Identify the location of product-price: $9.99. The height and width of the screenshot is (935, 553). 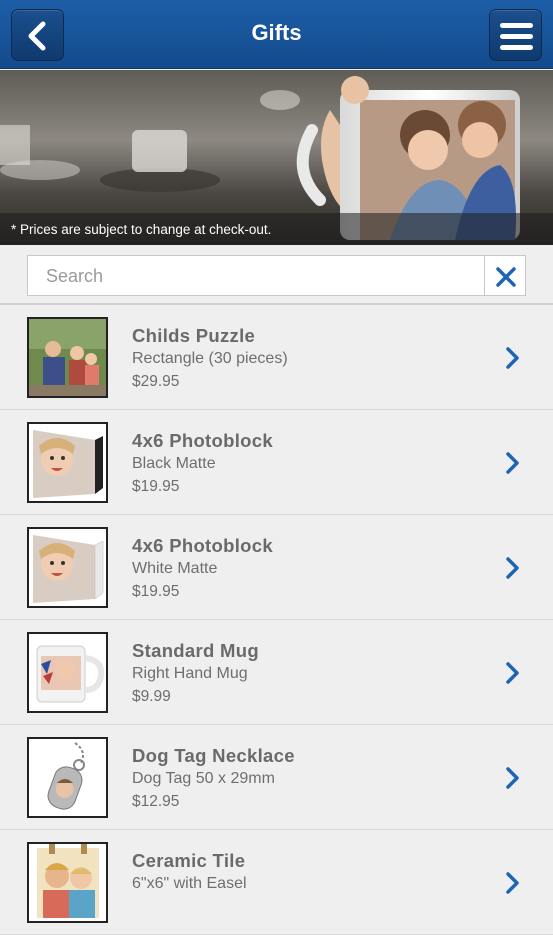
(151, 696).